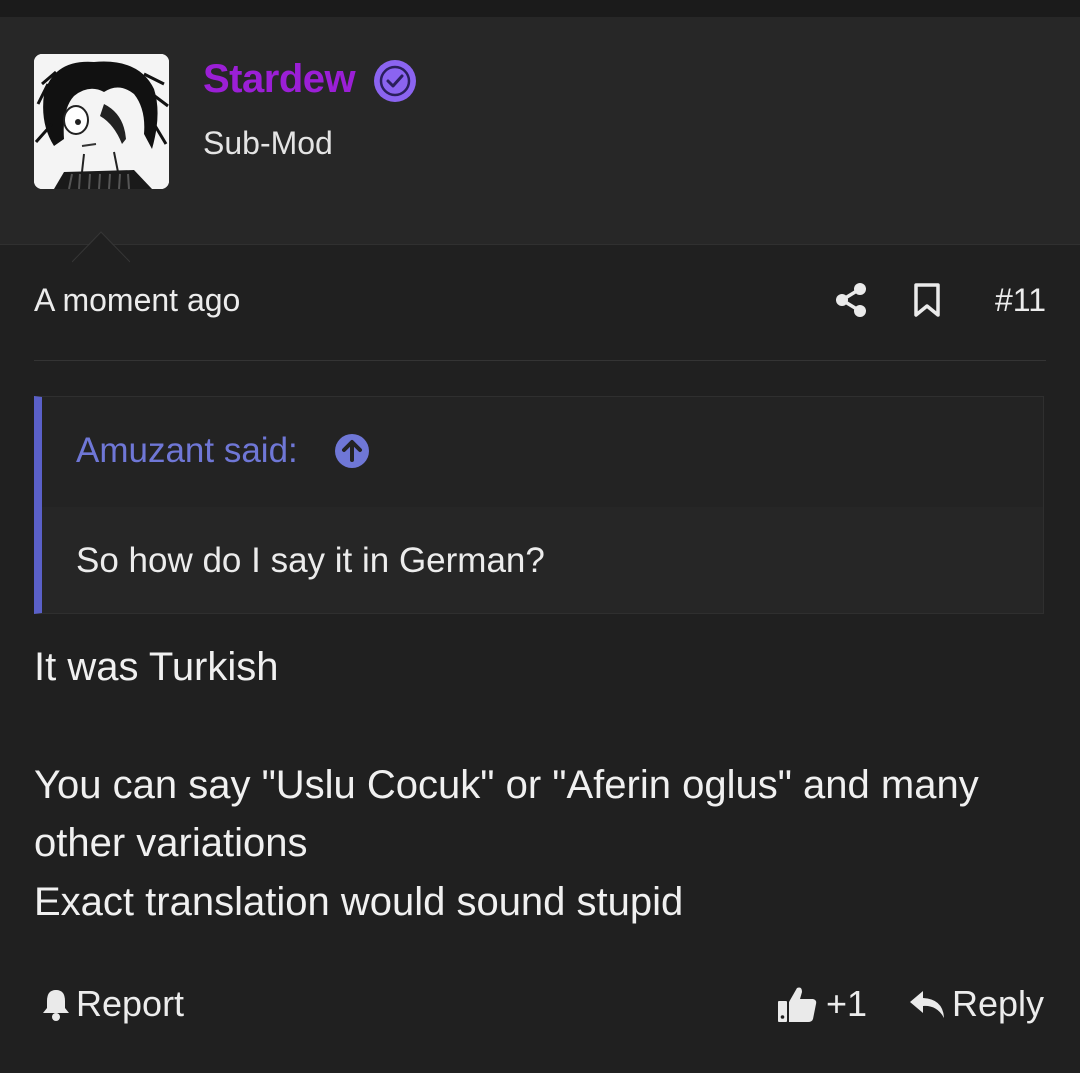 This screenshot has width=1080, height=1073. Describe the element at coordinates (540, 8) in the screenshot. I see `top-strip` at that location.